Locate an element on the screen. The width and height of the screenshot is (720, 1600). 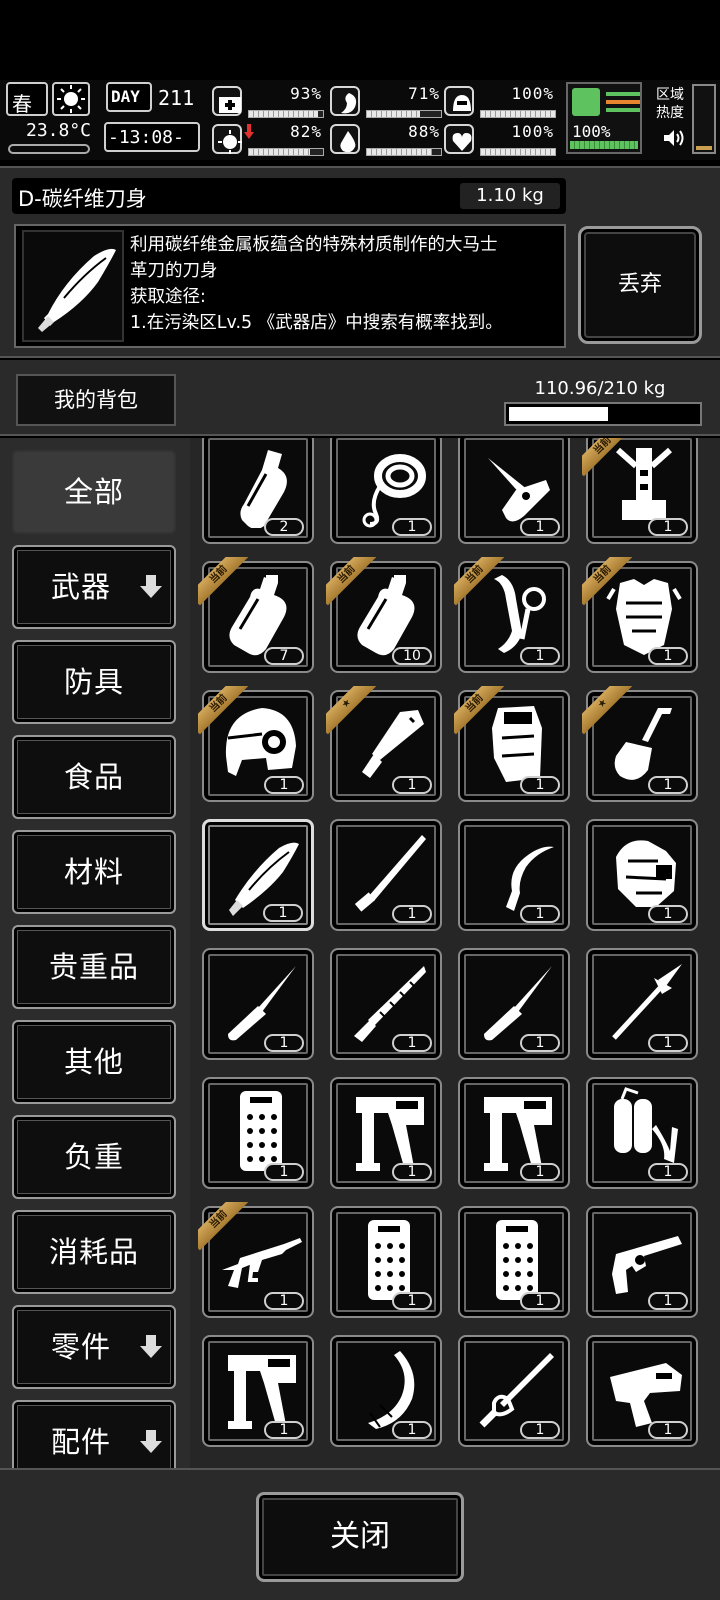
my-backpack-tab: 我的背包 is located at coordinates (96, 400).